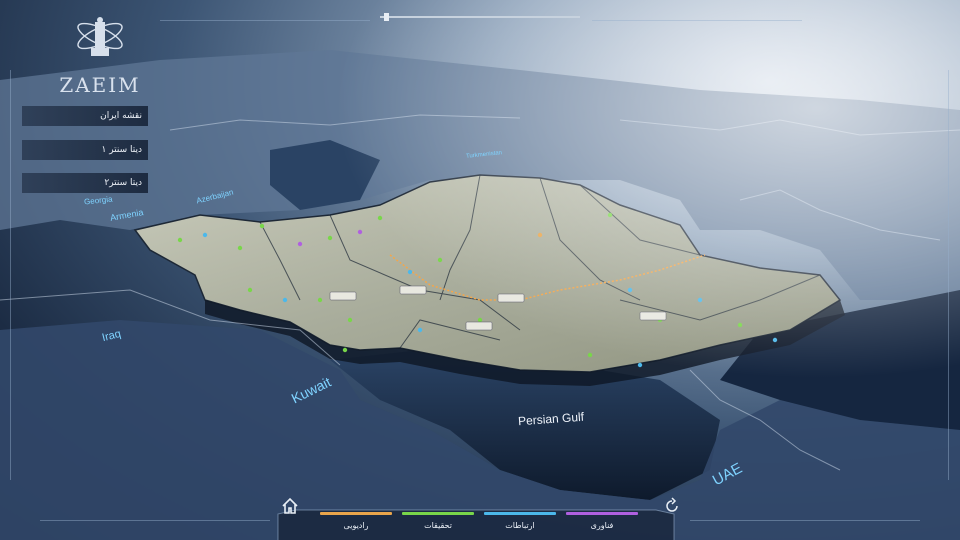  I want to click on home-button, so click(290, 506).